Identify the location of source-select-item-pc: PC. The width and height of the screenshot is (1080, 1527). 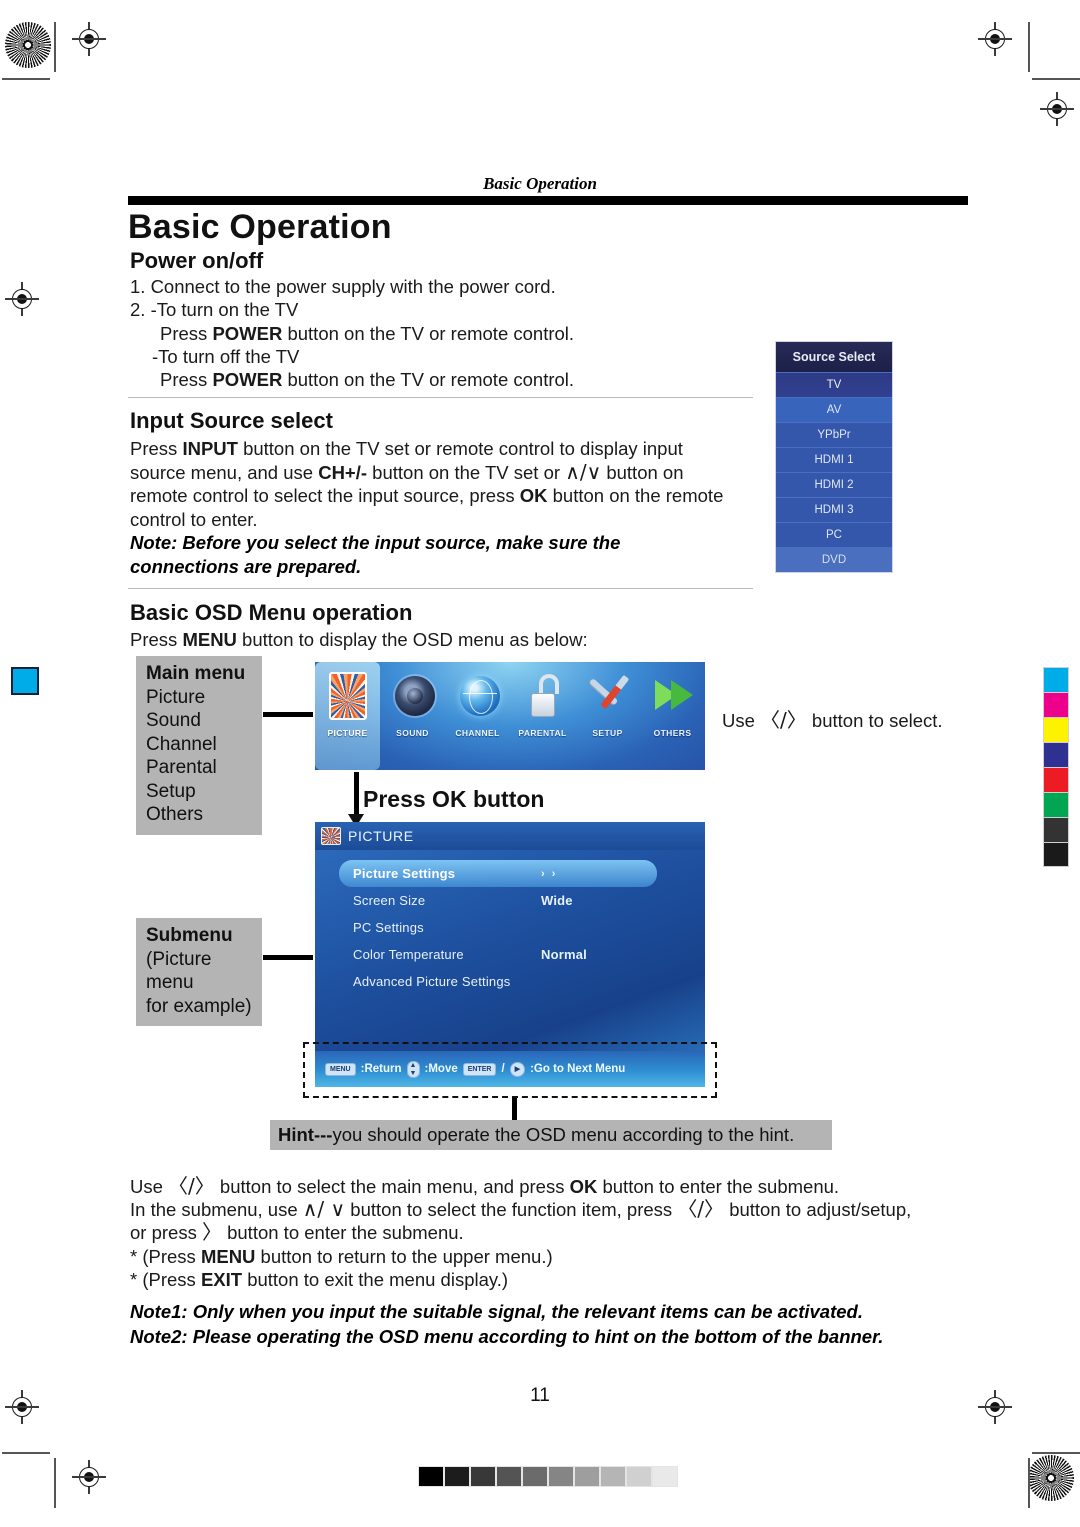
(834, 534).